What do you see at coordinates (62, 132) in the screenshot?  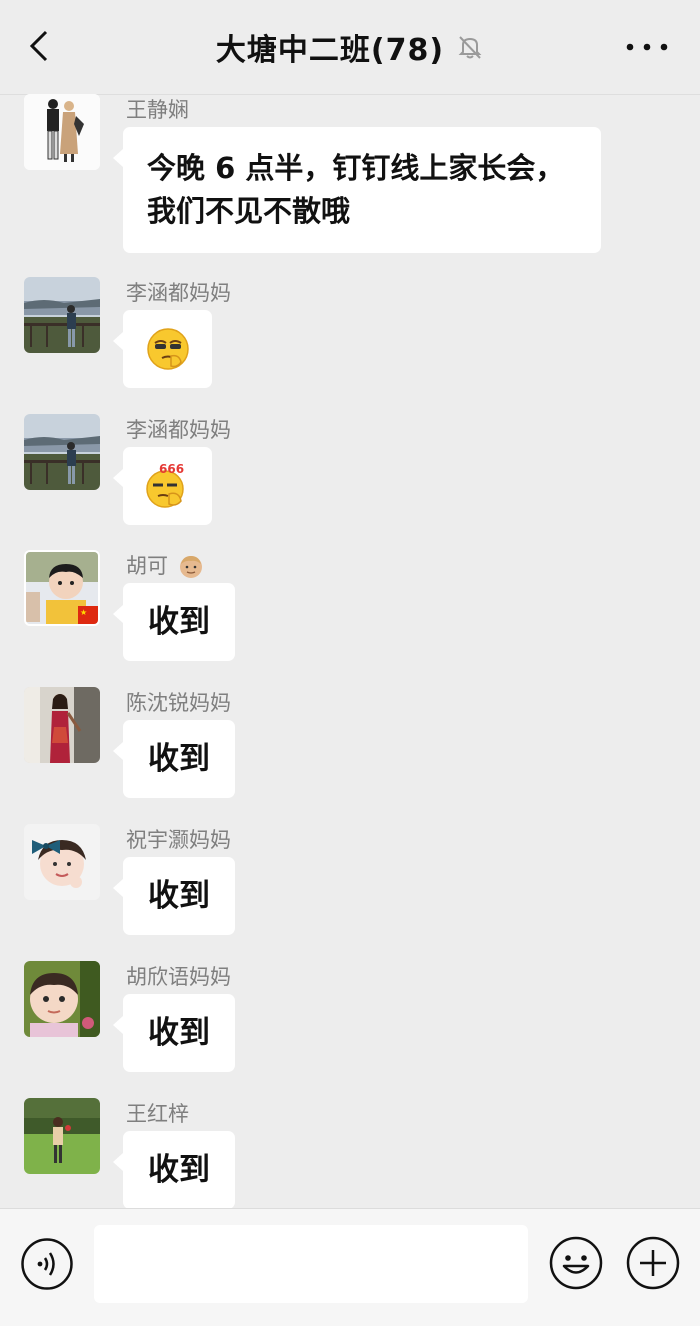 I see `avatar-wedding-couple` at bounding box center [62, 132].